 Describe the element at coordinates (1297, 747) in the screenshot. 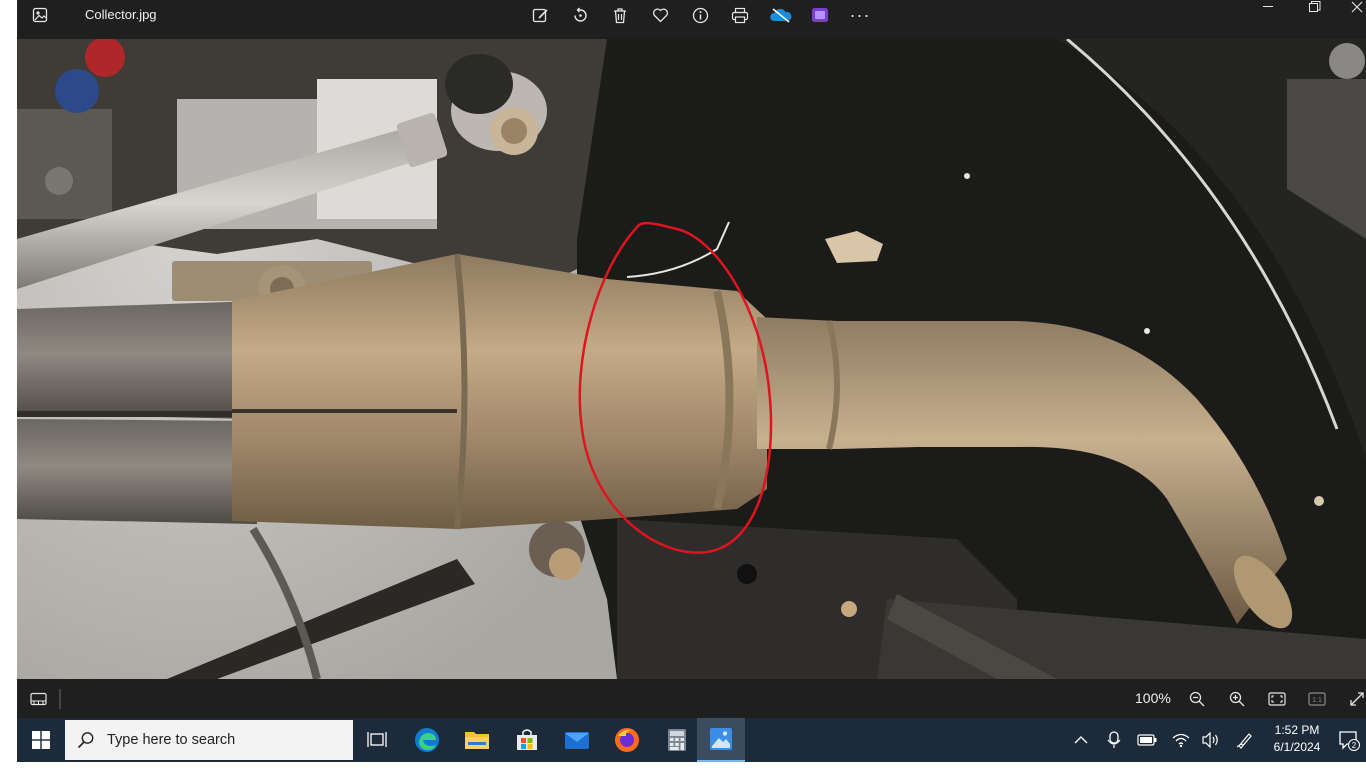

I see `clock-date: 6/1/2024` at that location.